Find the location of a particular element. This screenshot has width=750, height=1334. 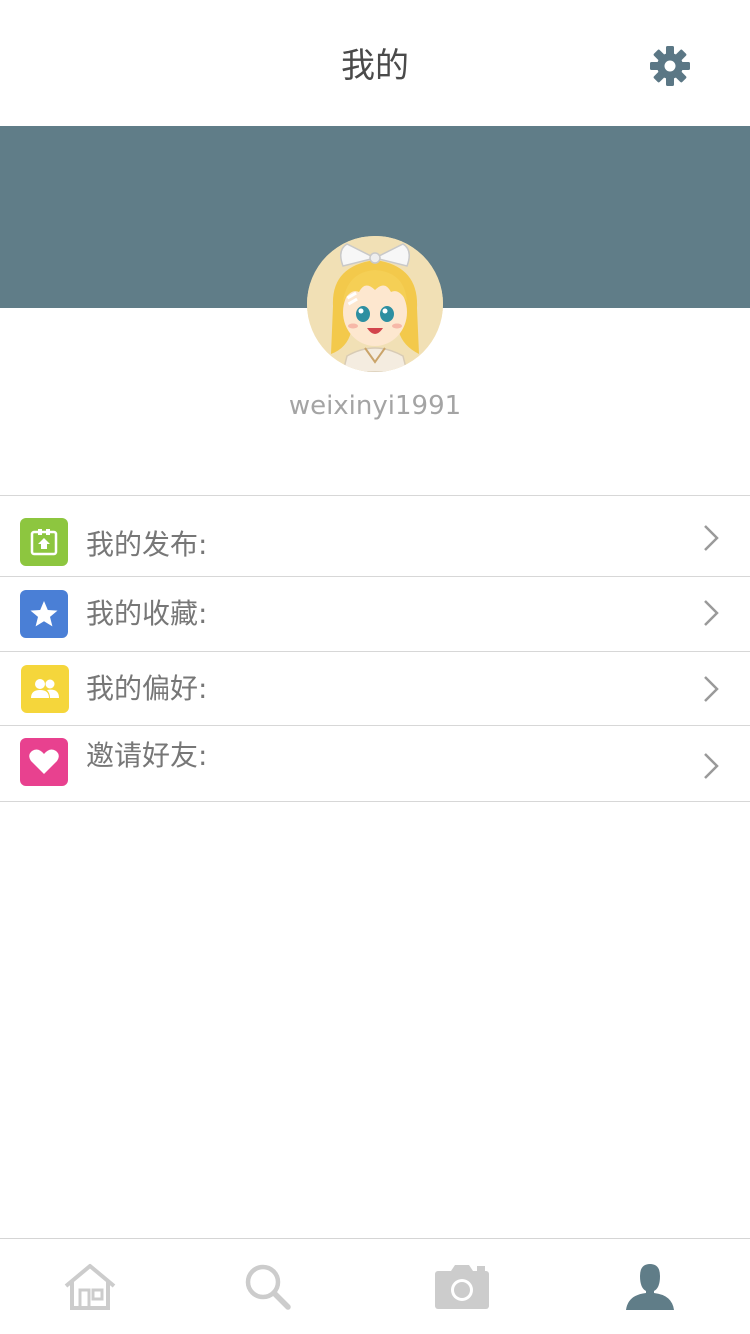

menu-item-invite-friends: 邀请好友: is located at coordinates (375, 764).